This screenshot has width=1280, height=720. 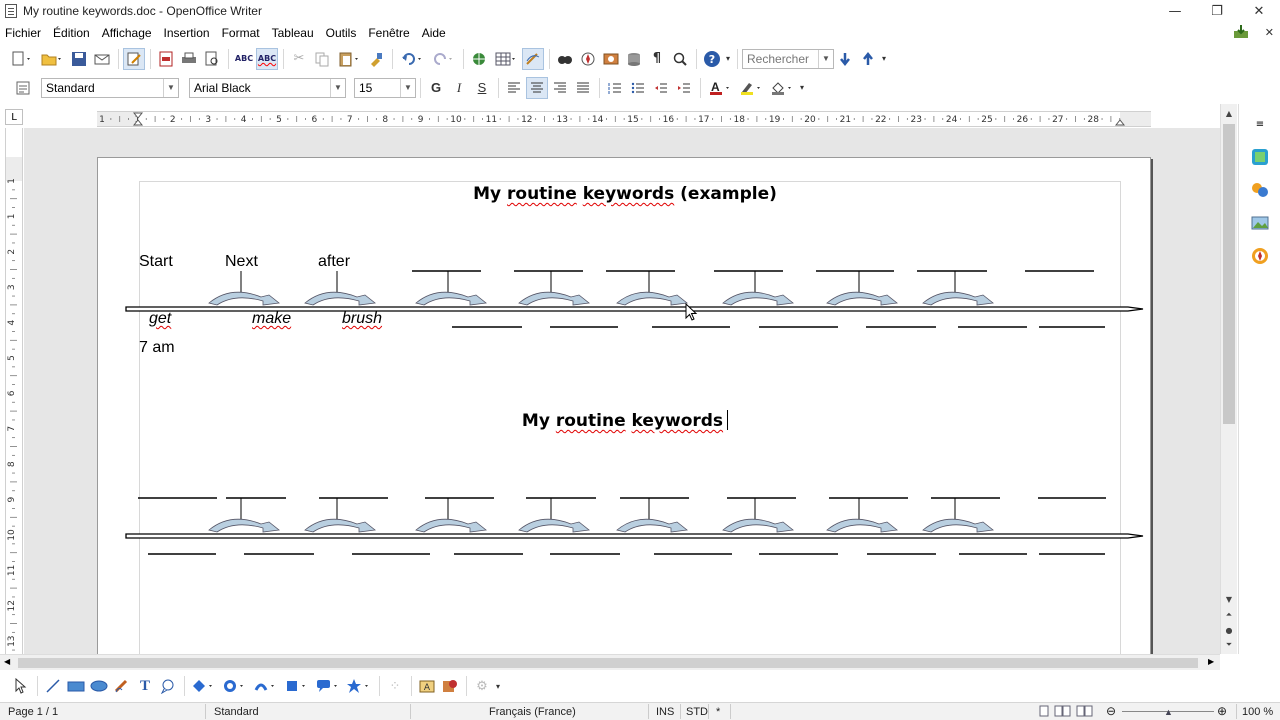 I want to click on table-icon, so click(x=506, y=59).